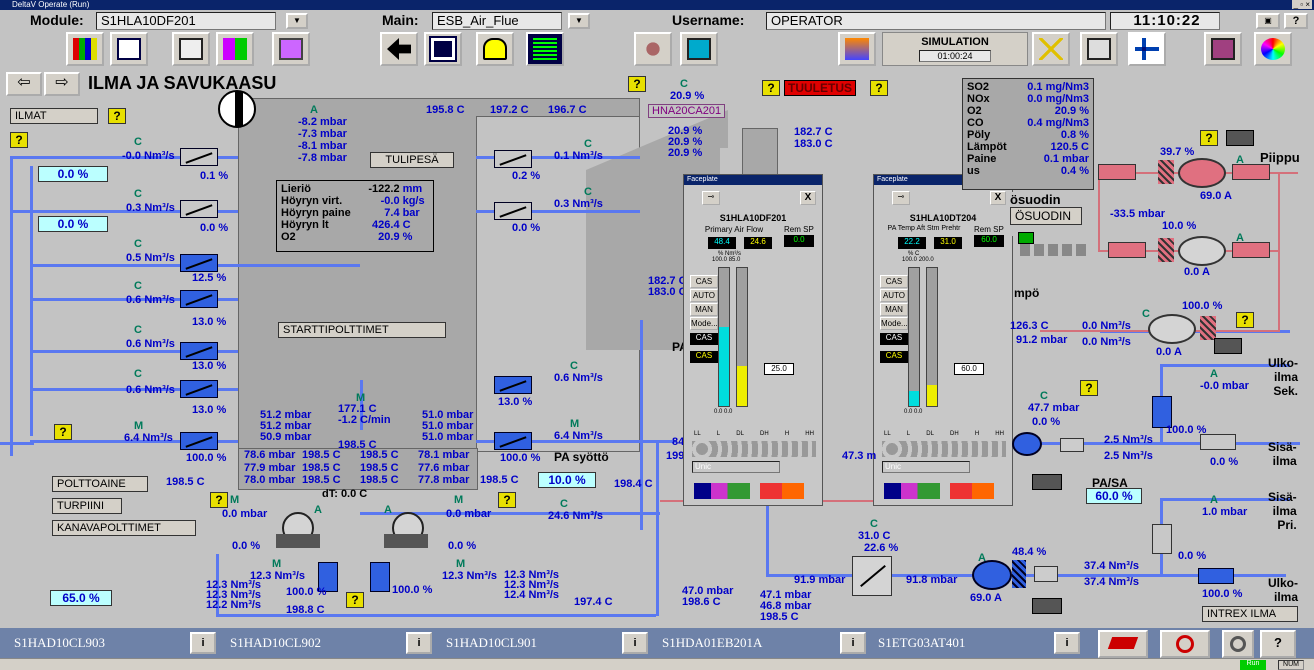 The height and width of the screenshot is (670, 1314). What do you see at coordinates (894, 309) in the screenshot?
I see `man-button: MAN` at bounding box center [894, 309].